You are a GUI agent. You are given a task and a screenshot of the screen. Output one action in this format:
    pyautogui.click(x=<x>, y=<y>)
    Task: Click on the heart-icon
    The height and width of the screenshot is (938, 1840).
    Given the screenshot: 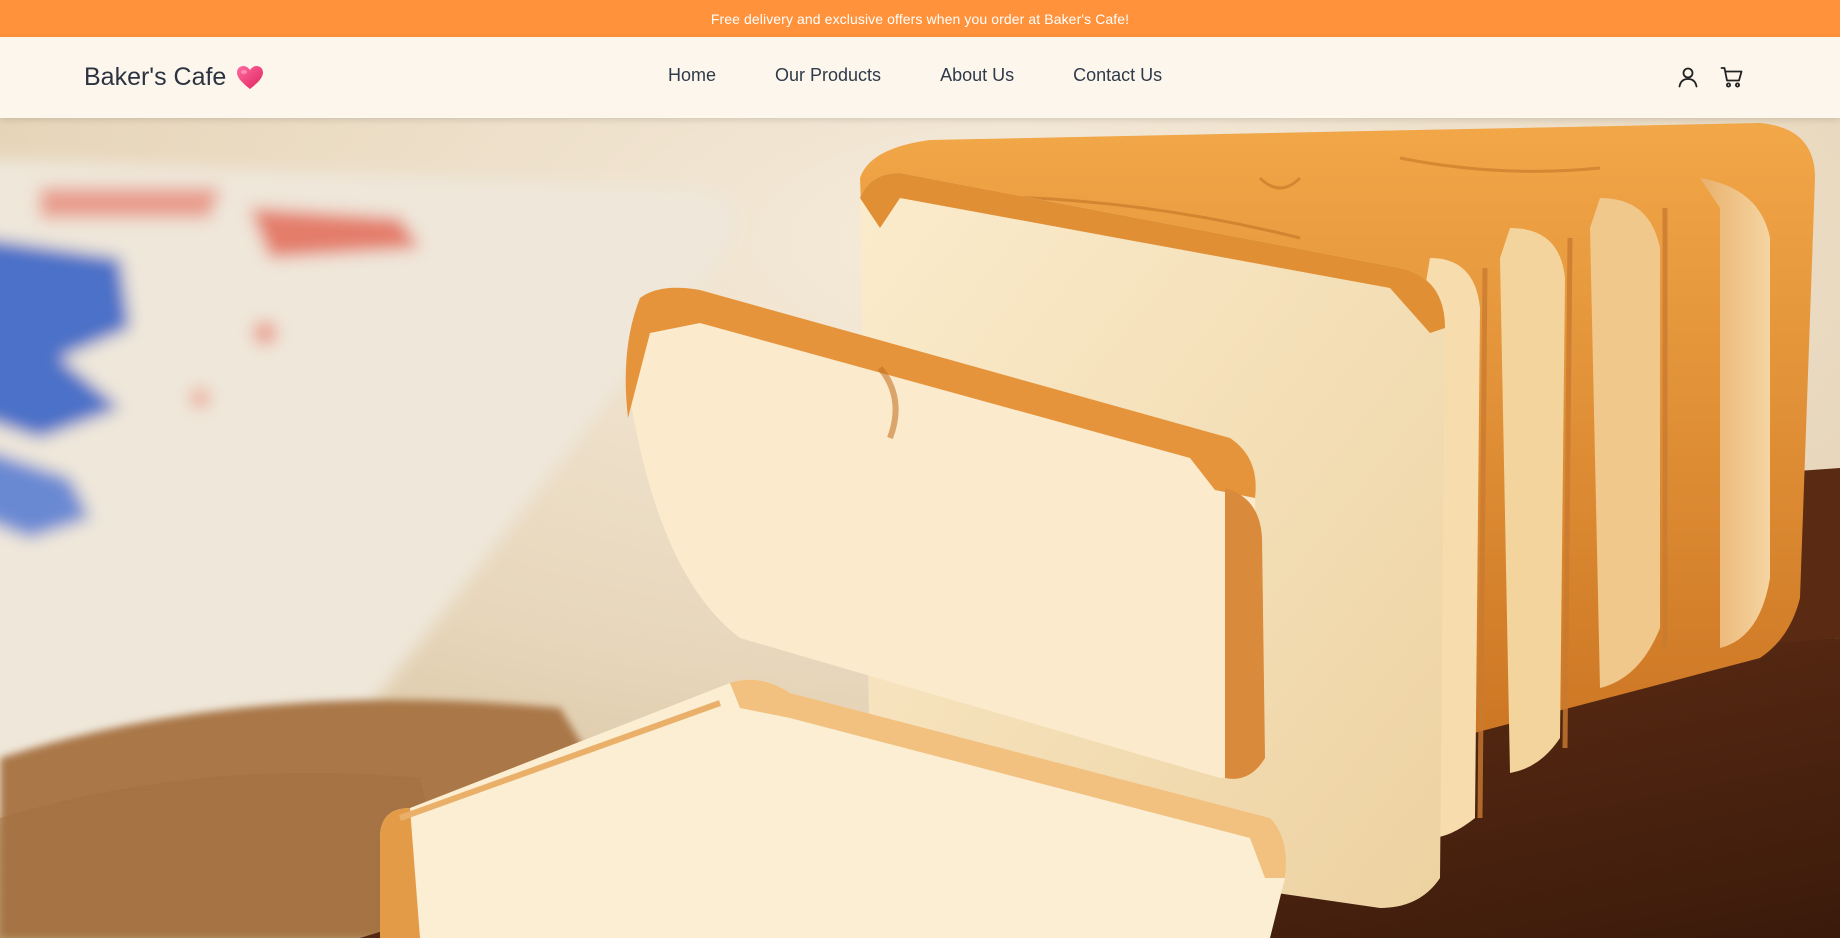 What is the action you would take?
    pyautogui.click(x=250, y=77)
    